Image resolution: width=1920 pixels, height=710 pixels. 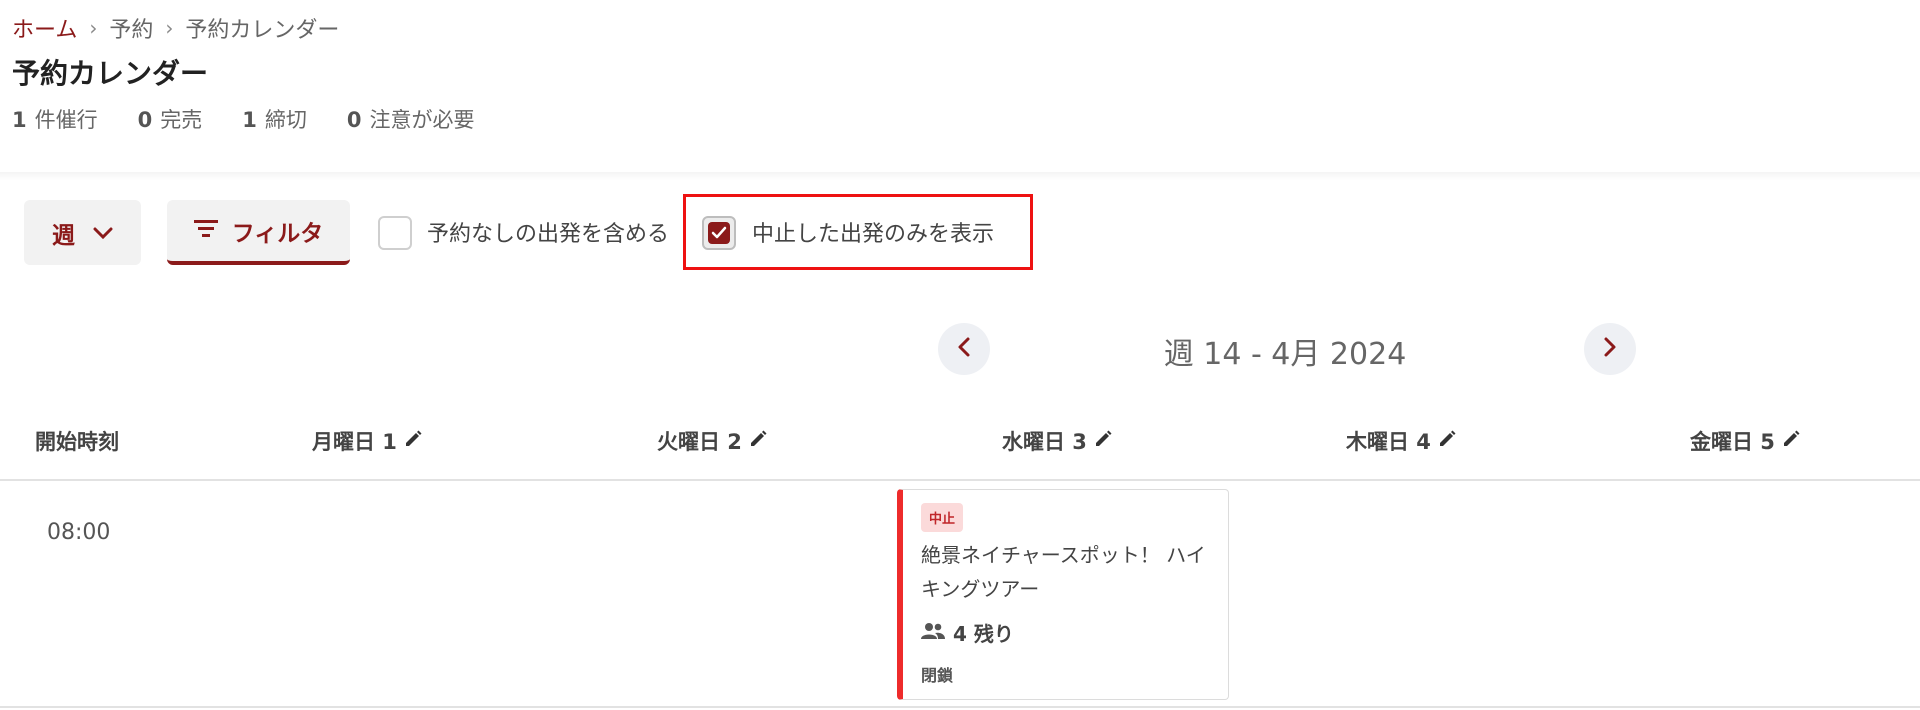 I want to click on filter-button: フィルタ, so click(x=258, y=232).